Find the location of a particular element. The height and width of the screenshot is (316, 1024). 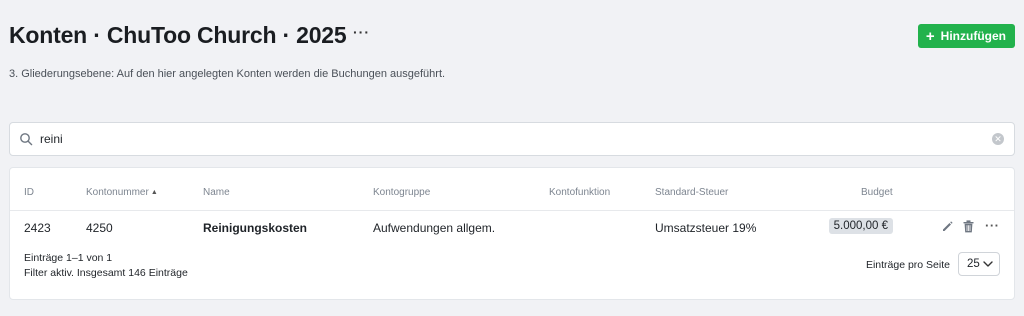

column-header-kontogruppe: Kontogruppe is located at coordinates (401, 192).